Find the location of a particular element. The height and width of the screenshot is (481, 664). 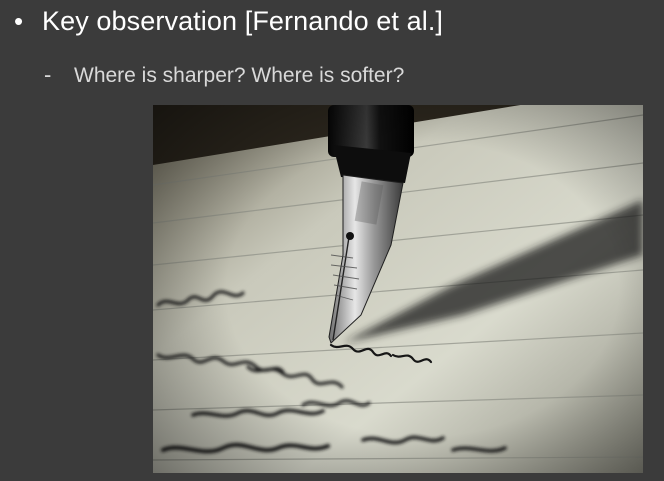

bullet-item: • Key observation [Fernando et al.] is located at coordinates (228, 21).